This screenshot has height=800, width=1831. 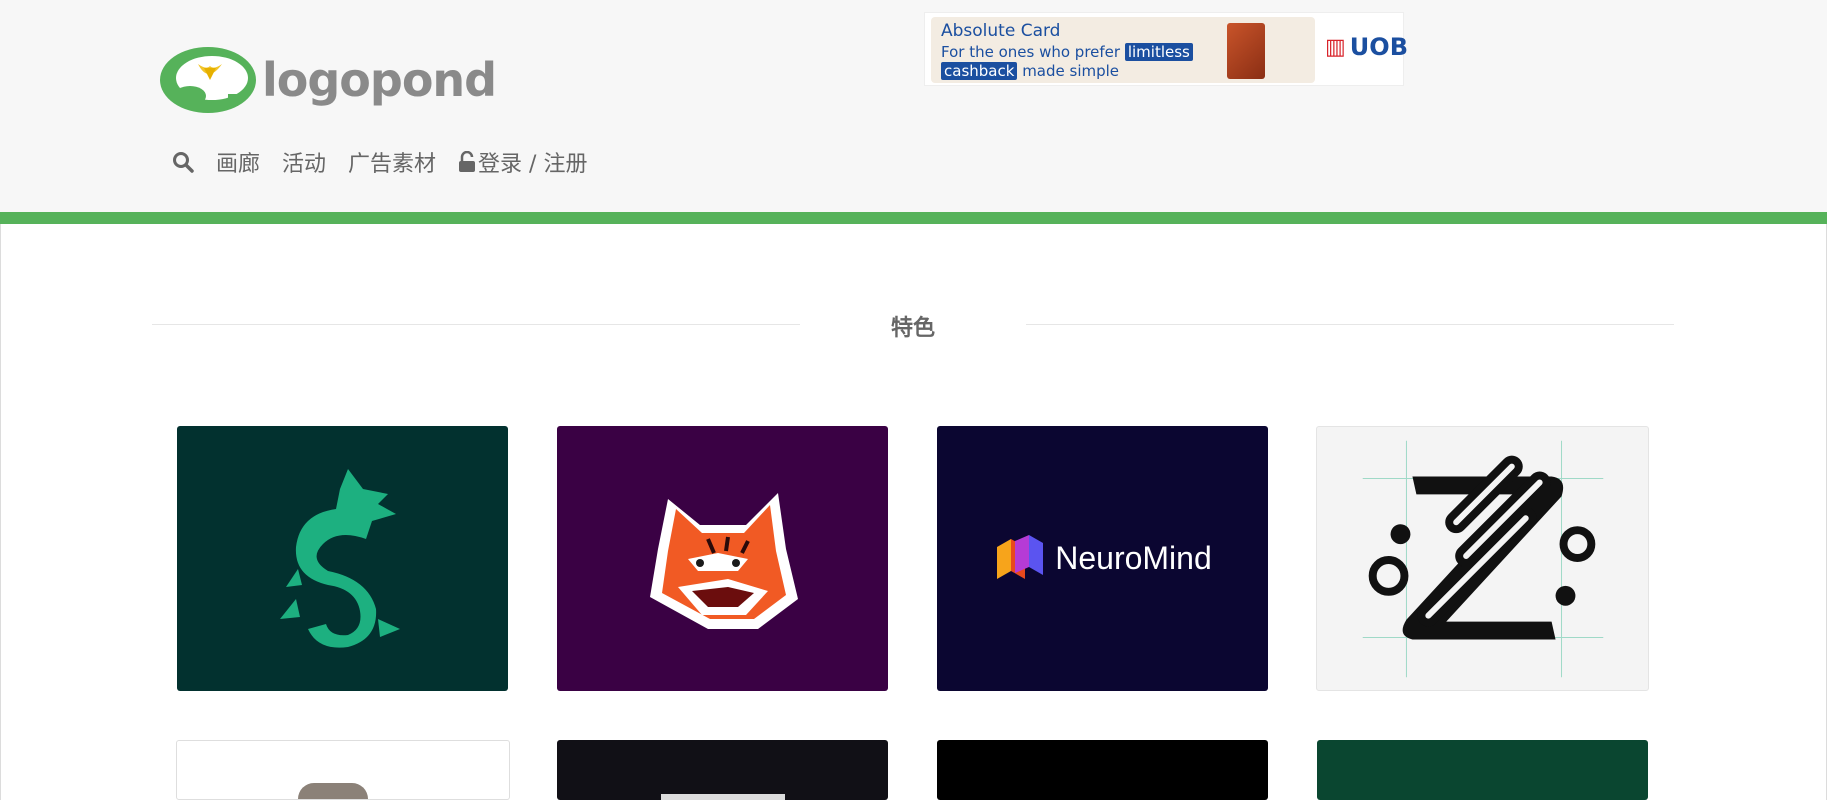 I want to click on section-title: 特色, so click(x=912, y=328).